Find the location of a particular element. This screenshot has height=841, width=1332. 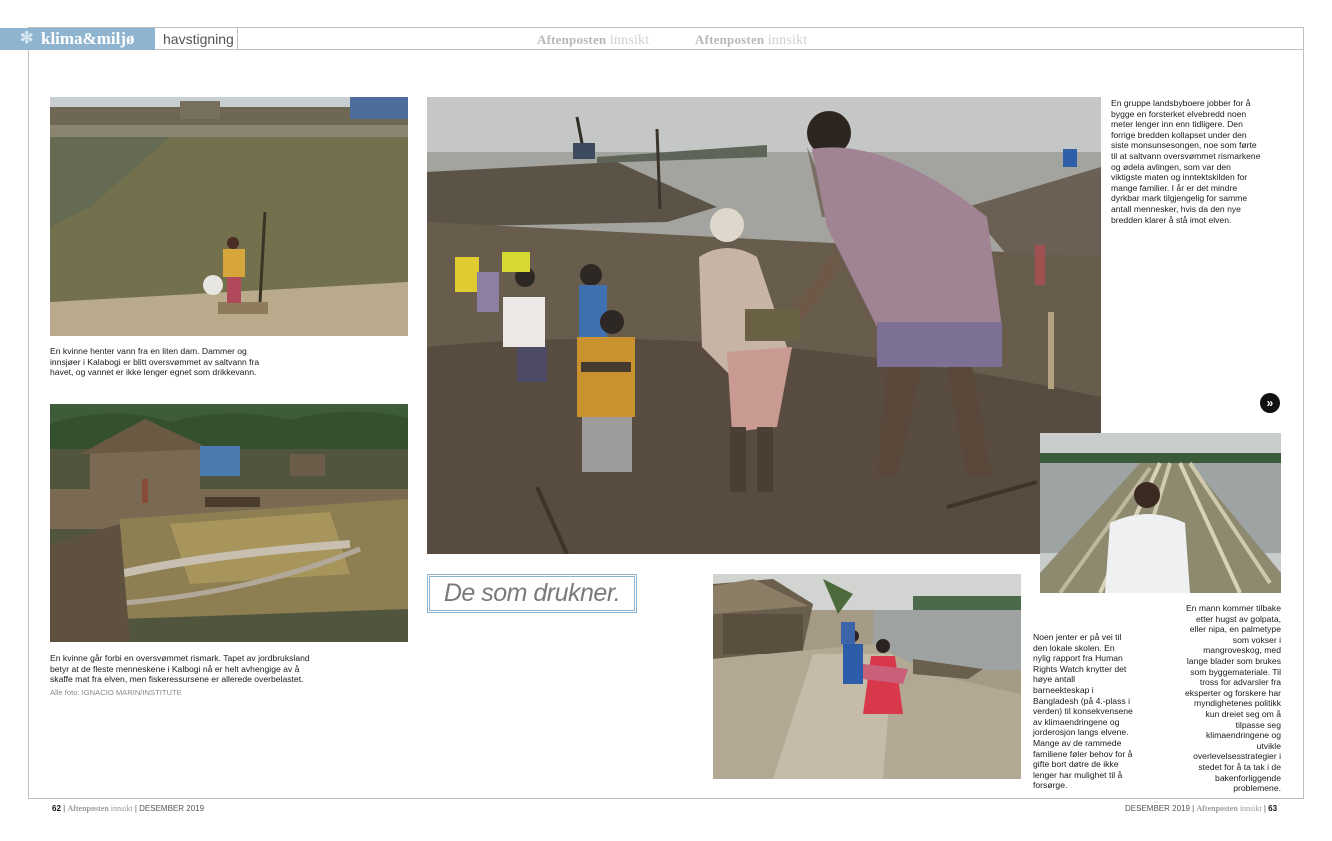

double-chevron-right-icon: » is located at coordinates (1270, 403).